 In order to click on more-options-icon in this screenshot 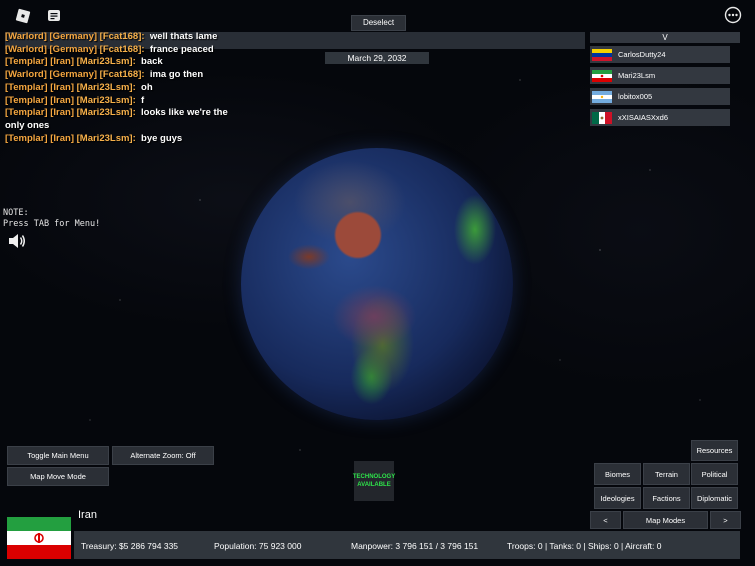, I will do `click(733, 15)`.